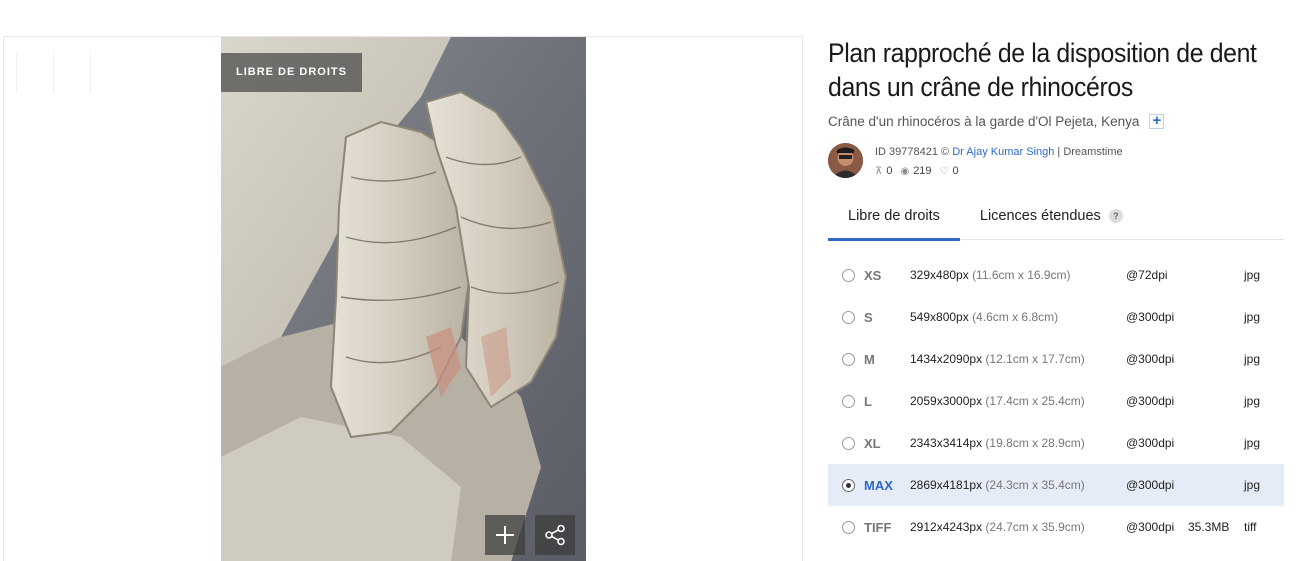 The height and width of the screenshot is (561, 1298). I want to click on likes-stat: ♡ 0, so click(949, 171).